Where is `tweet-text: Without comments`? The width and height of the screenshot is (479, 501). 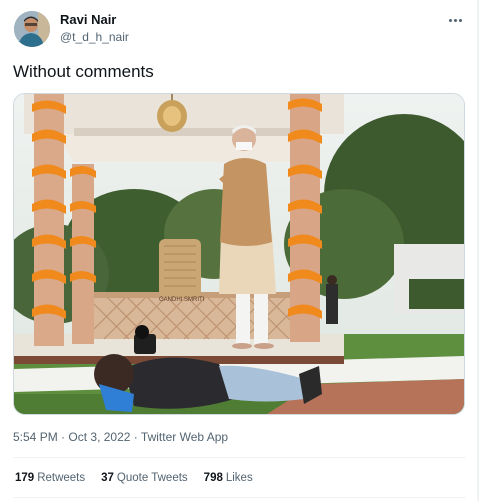 tweet-text: Without comments is located at coordinates (83, 71).